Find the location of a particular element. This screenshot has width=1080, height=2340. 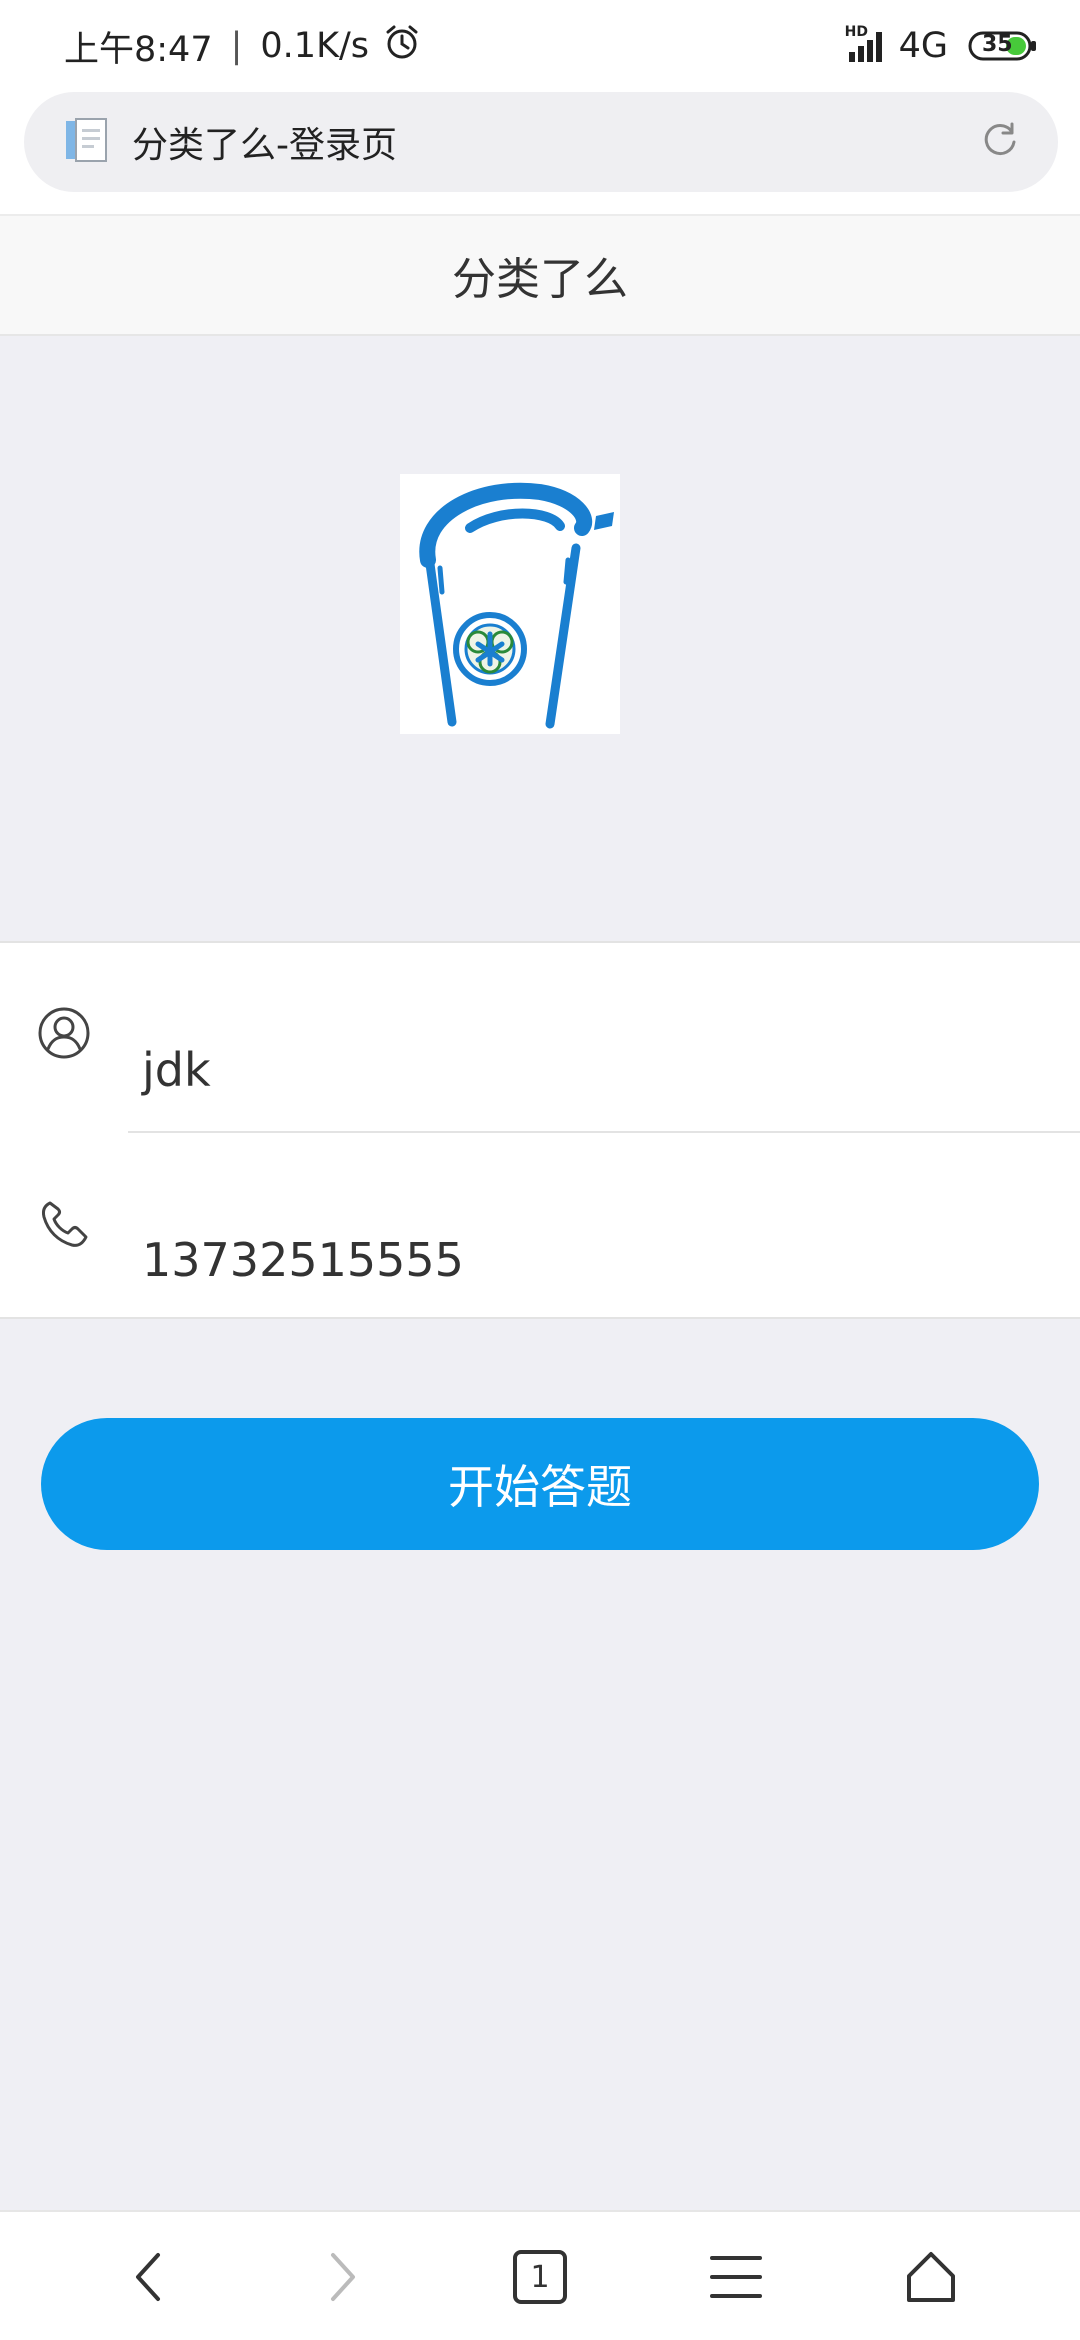

app-header-title: 分类了么 is located at coordinates (540, 279).